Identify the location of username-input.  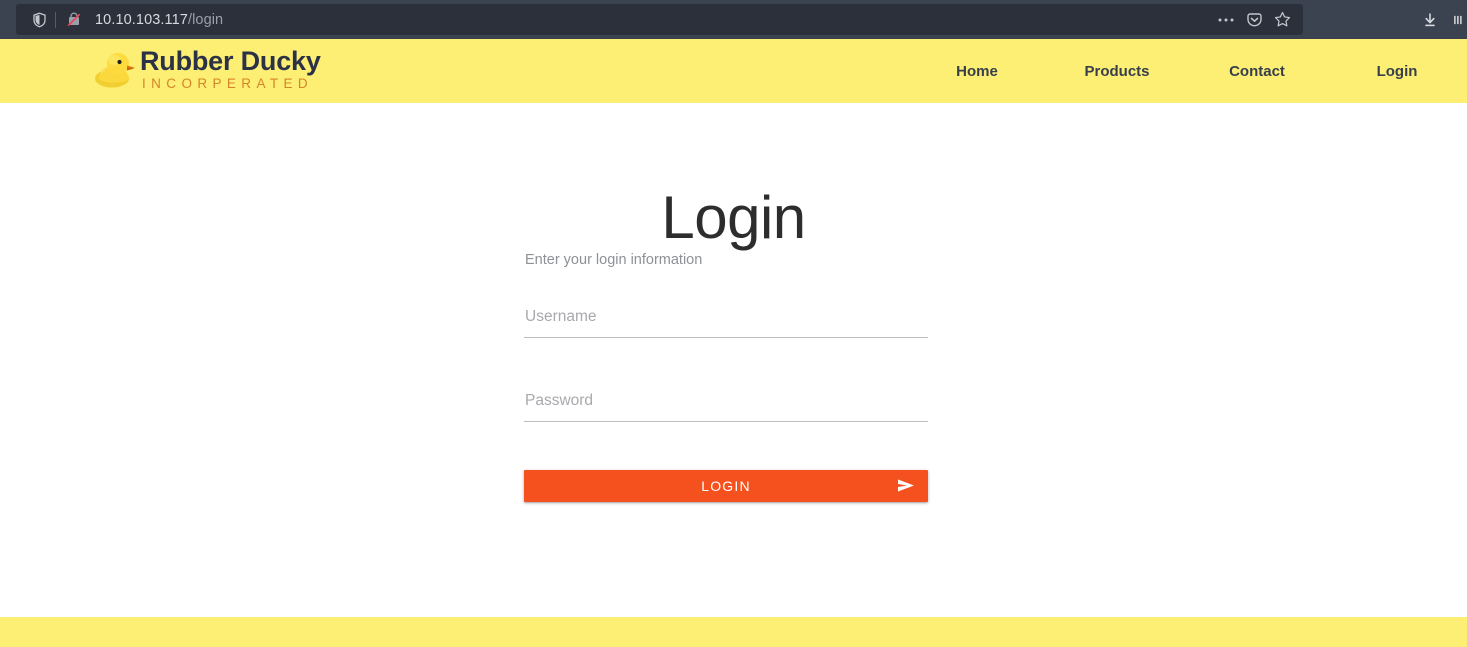
(726, 319).